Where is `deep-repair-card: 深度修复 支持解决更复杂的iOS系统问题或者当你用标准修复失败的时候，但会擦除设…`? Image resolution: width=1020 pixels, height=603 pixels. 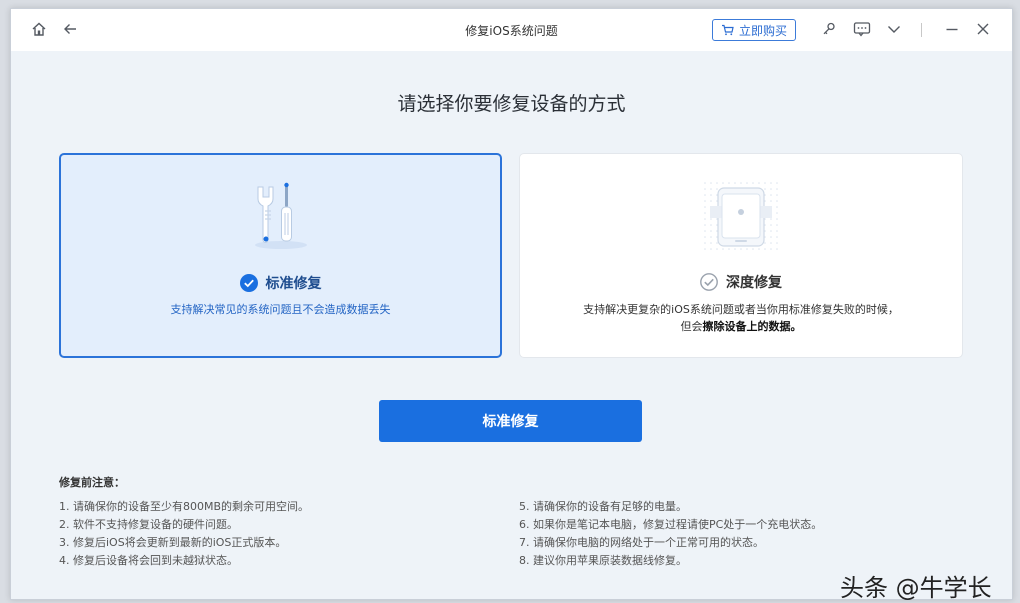
deep-repair-card: 深度修复 支持解决更复杂的iOS系统问题或者当你用标准修复失败的时候，但会擦除设… is located at coordinates (741, 255).